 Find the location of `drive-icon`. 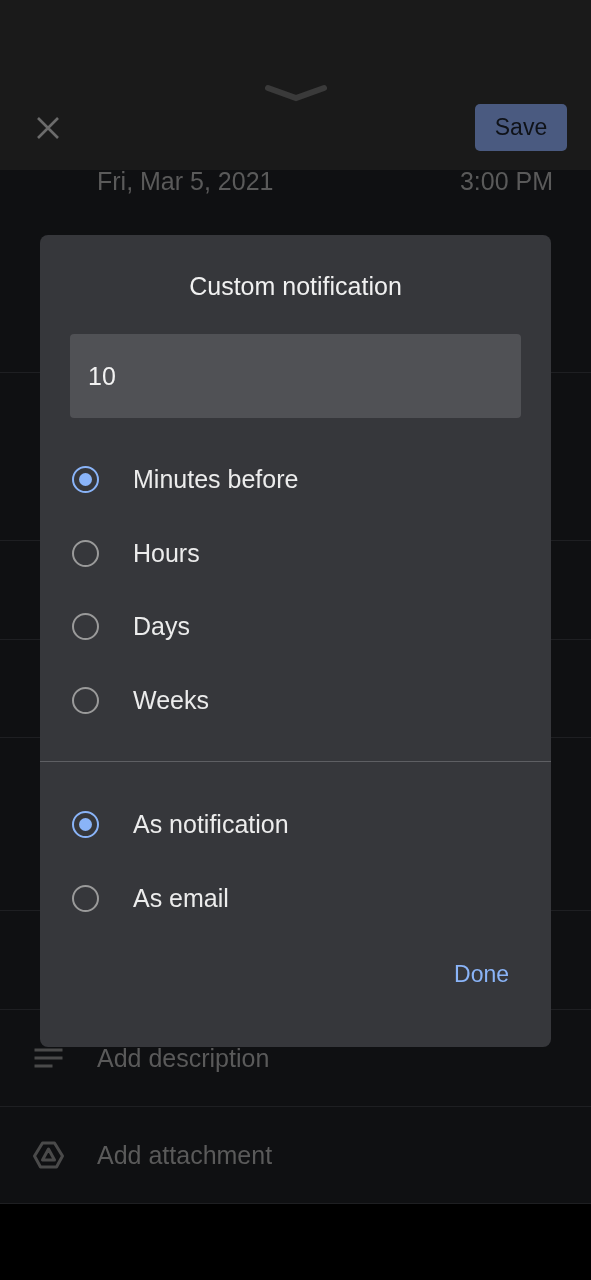

drive-icon is located at coordinates (48, 1155).